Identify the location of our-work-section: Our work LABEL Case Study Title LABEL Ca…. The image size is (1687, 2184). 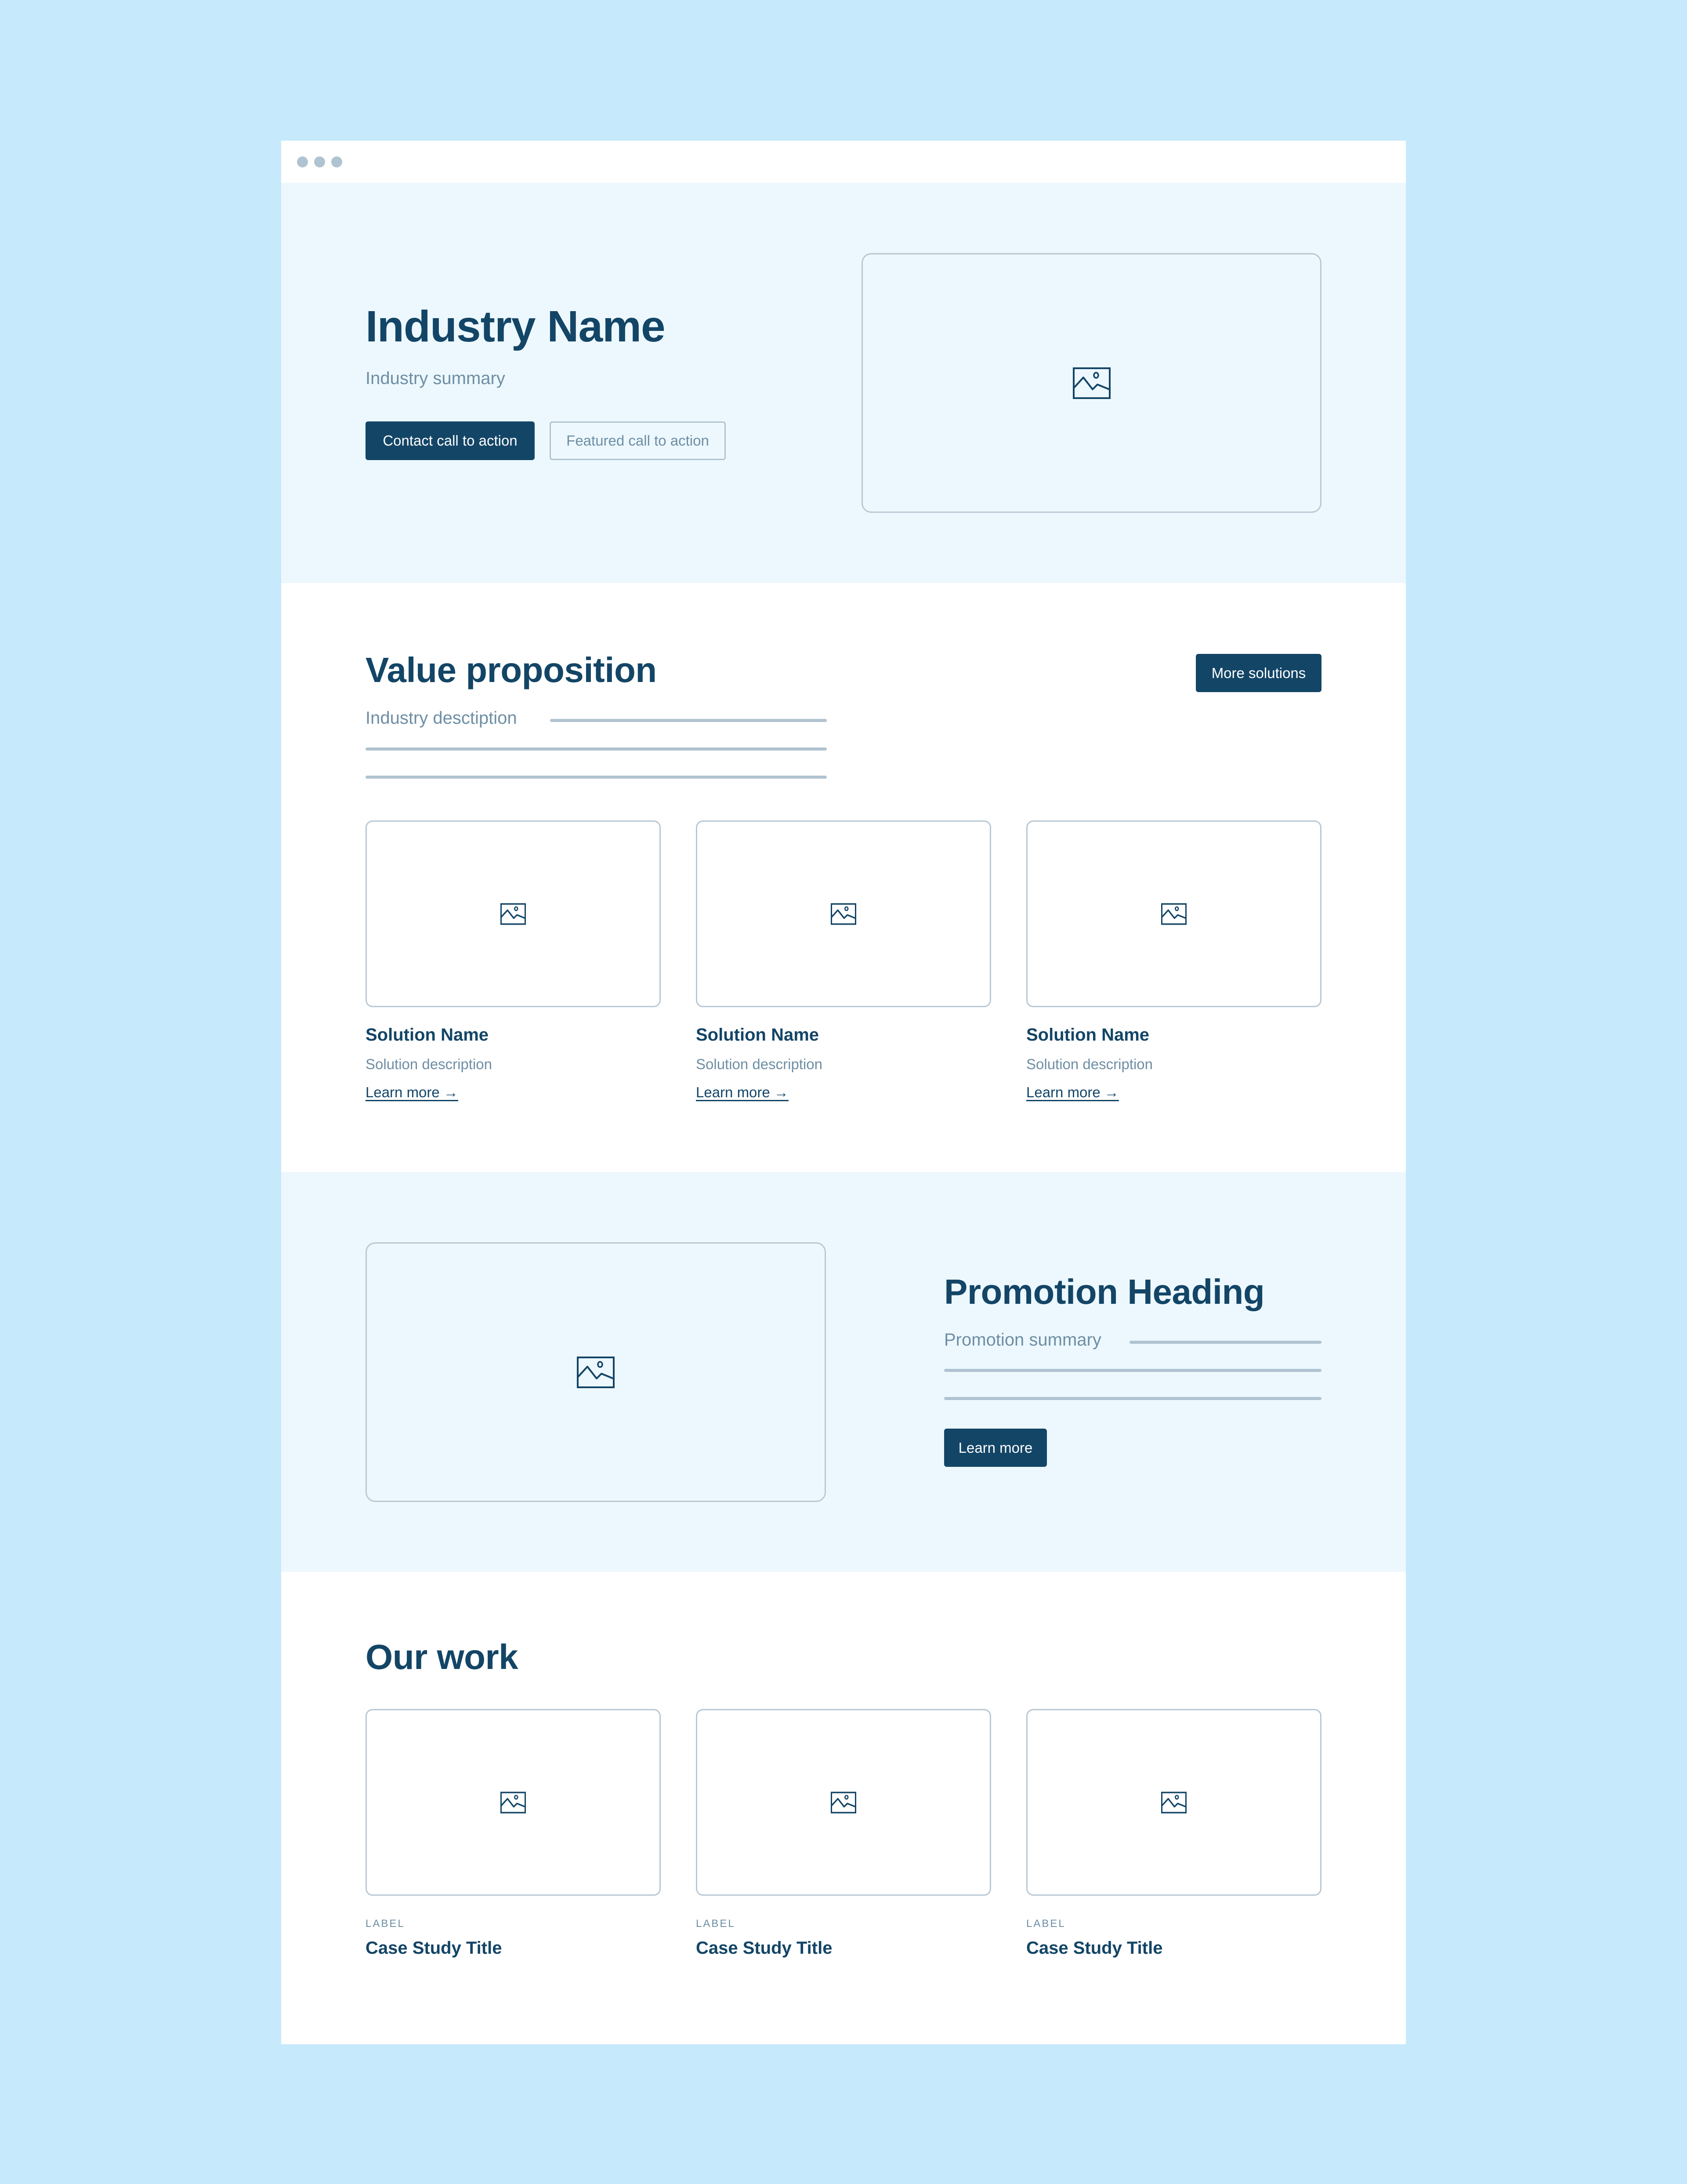
(843, 1808).